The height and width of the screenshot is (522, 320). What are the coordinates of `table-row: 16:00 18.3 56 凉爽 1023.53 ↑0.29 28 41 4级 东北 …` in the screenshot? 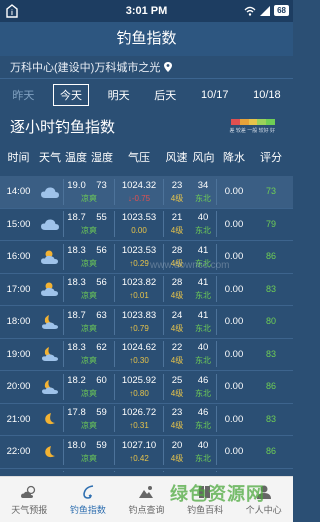 It's located at (146, 257).